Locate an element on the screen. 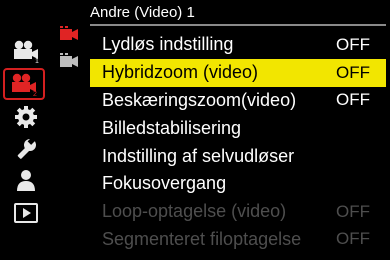 Image resolution: width=390 pixels, height=260 pixels. category-playback is located at coordinates (26, 213).